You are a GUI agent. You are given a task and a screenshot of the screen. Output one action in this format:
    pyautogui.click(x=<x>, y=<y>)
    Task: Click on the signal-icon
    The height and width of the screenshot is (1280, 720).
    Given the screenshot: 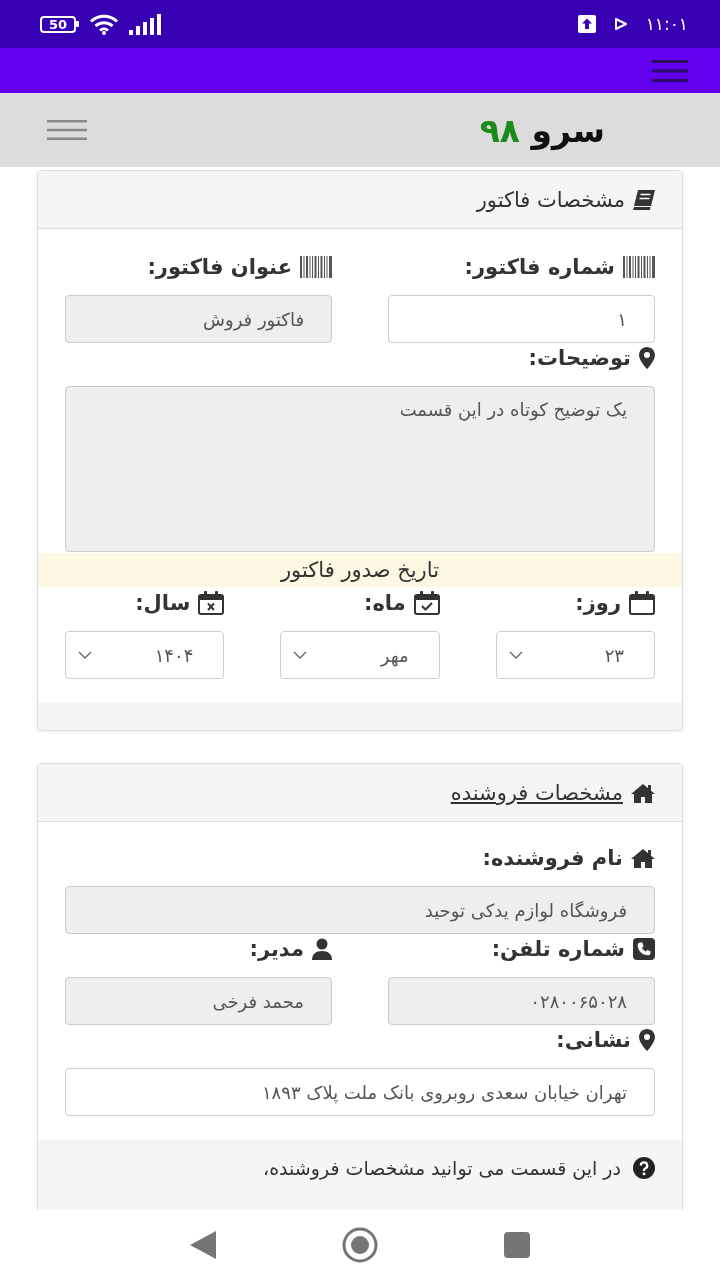 What is the action you would take?
    pyautogui.click(x=146, y=24)
    